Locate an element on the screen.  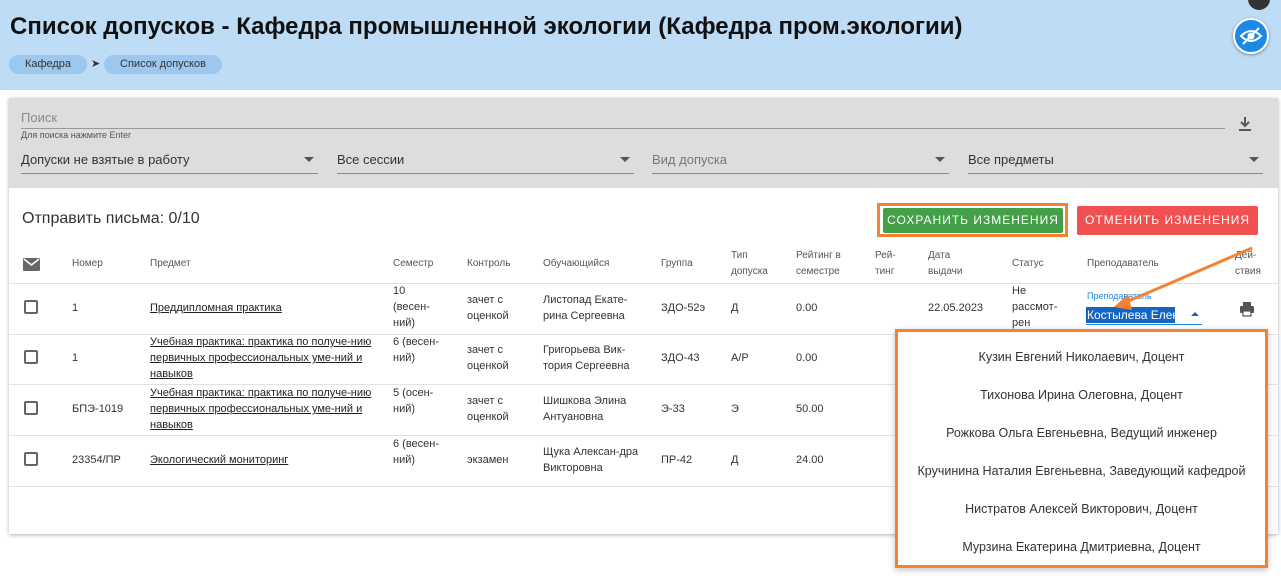
breadcrumb-department: Кафедра is located at coordinates (48, 64).